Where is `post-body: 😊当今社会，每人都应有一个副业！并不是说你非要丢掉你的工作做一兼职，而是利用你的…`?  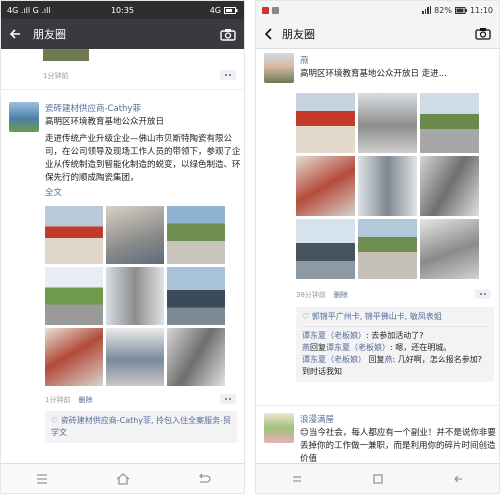 post-body: 😊当今社会，每人都应有一个副业！并不是说你非要丢掉你的工作做一兼职，而是利用你的… is located at coordinates (398, 446).